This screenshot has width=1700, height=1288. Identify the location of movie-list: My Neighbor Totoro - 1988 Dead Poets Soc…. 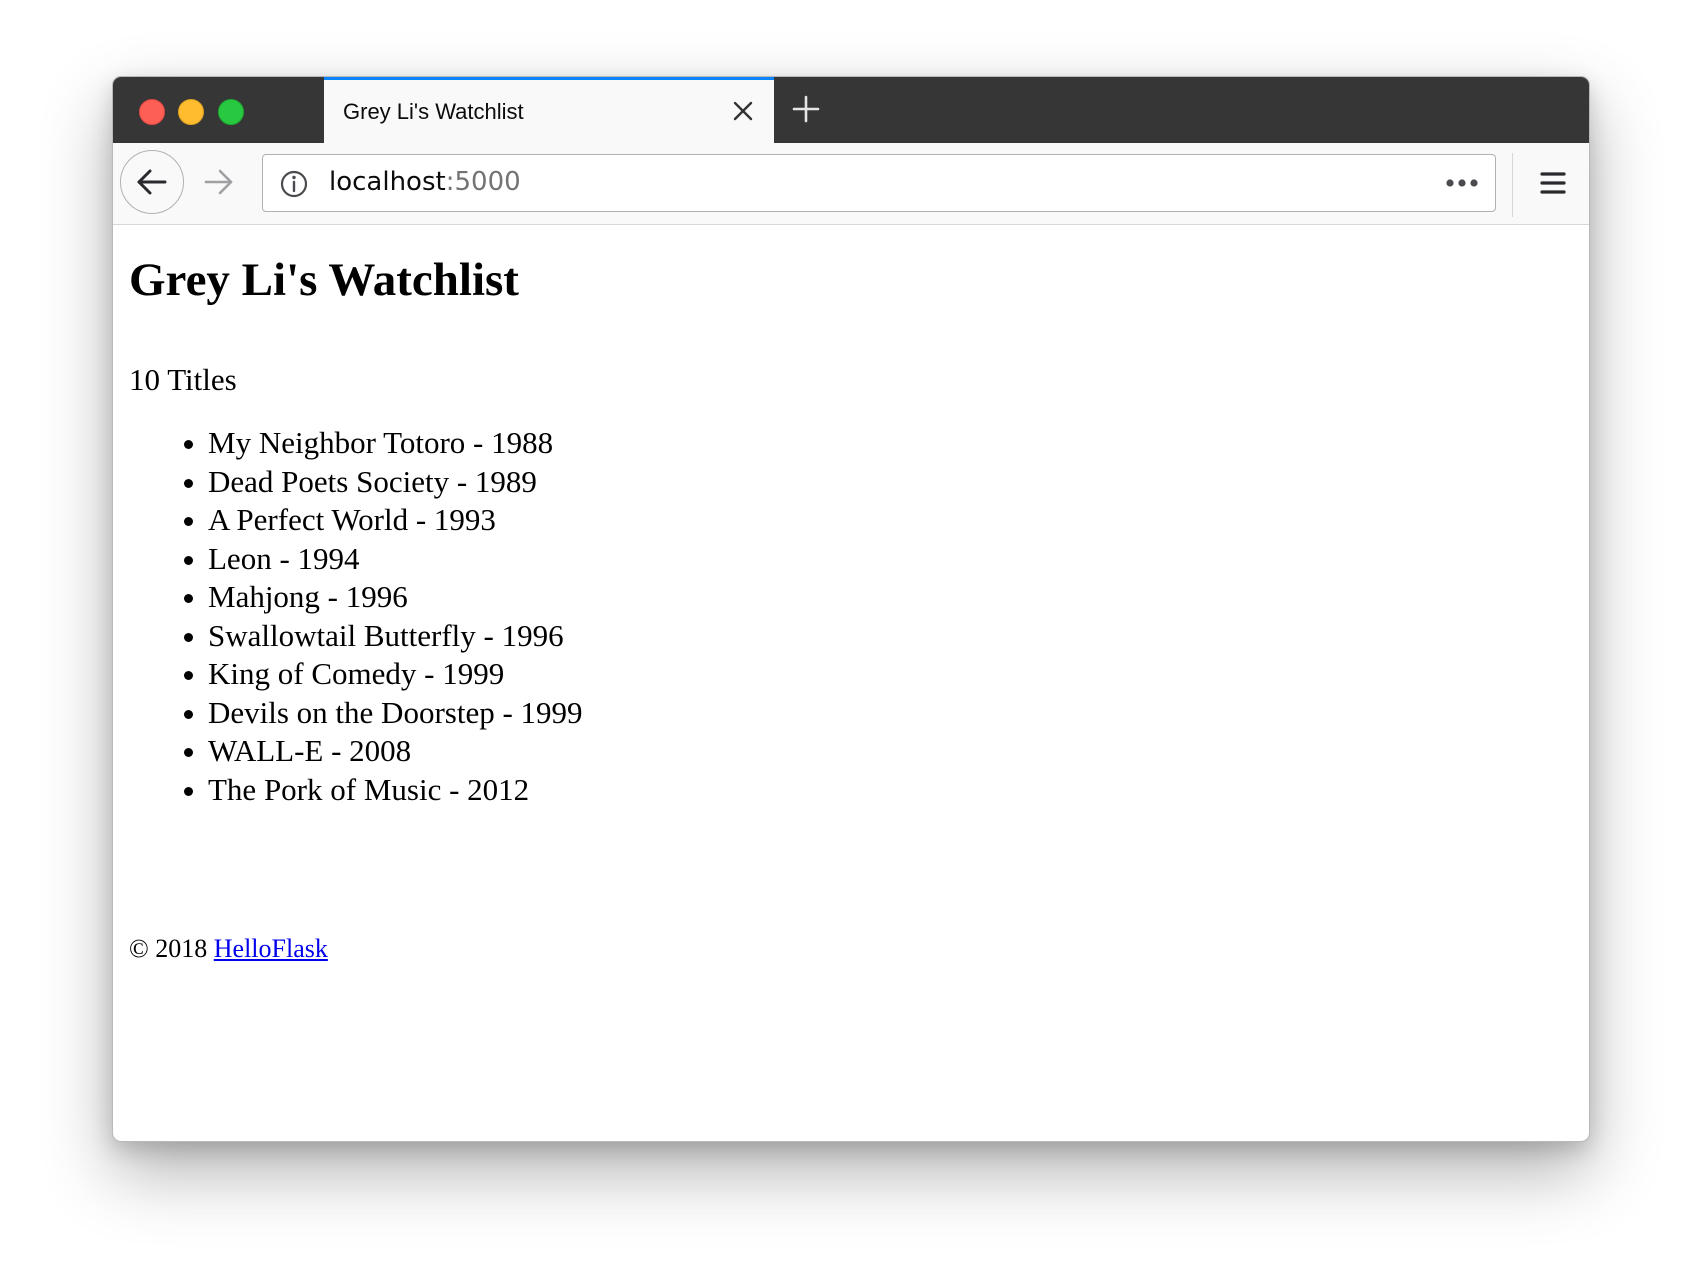
(383, 617).